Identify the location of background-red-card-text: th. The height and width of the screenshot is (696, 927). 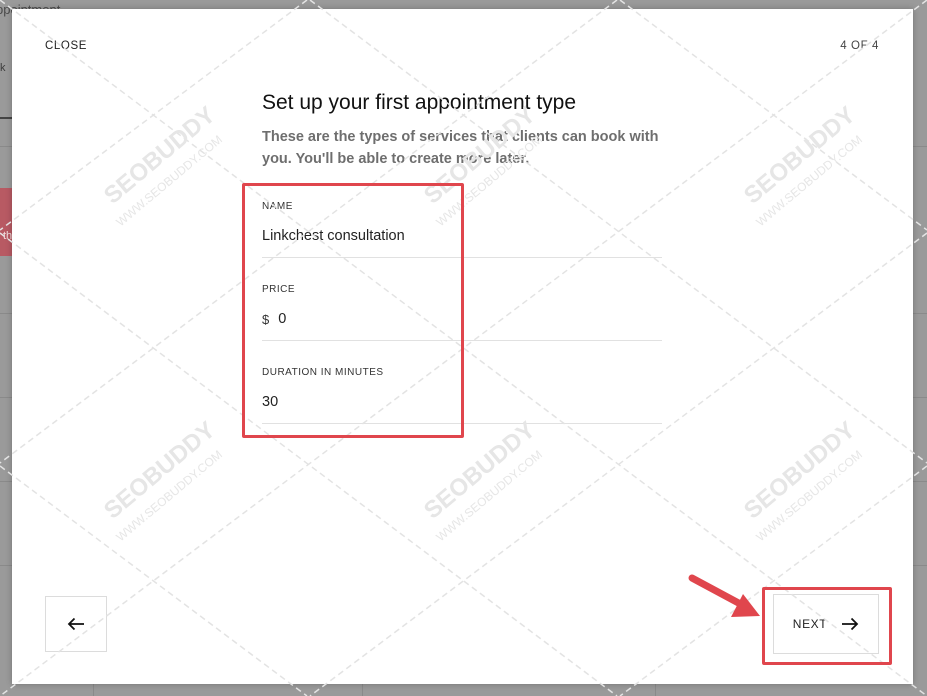
(8, 236).